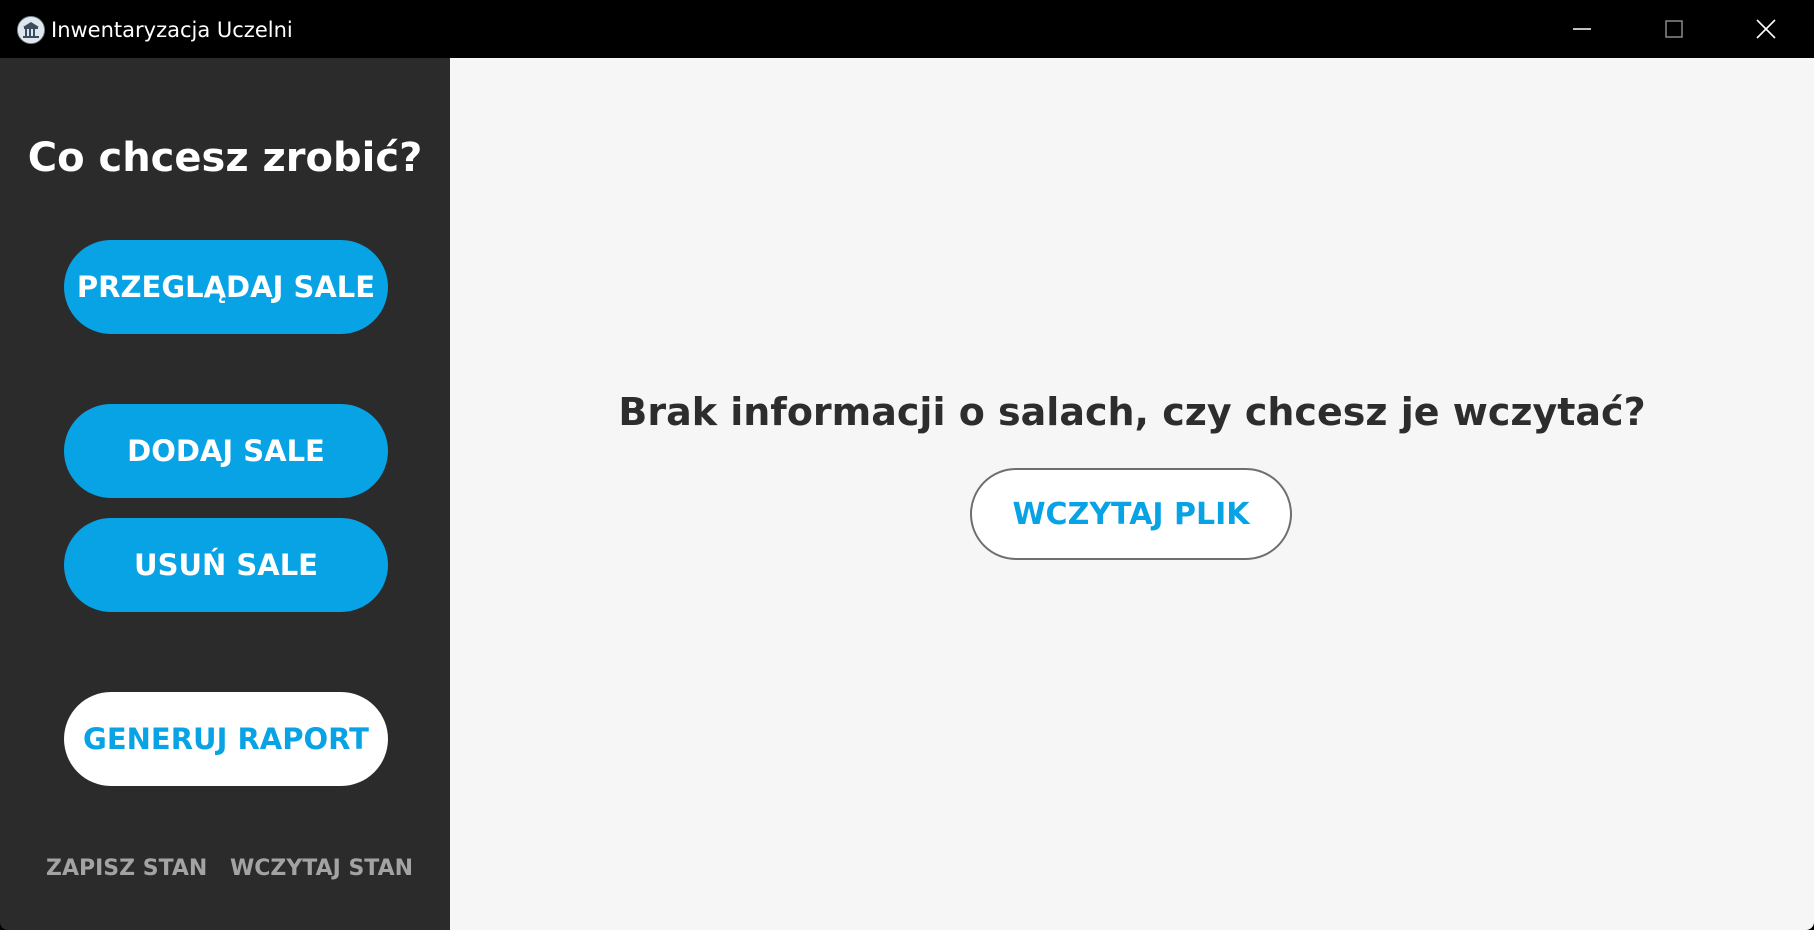  I want to click on remove-rooms-button: USUŃ SALE, so click(226, 565).